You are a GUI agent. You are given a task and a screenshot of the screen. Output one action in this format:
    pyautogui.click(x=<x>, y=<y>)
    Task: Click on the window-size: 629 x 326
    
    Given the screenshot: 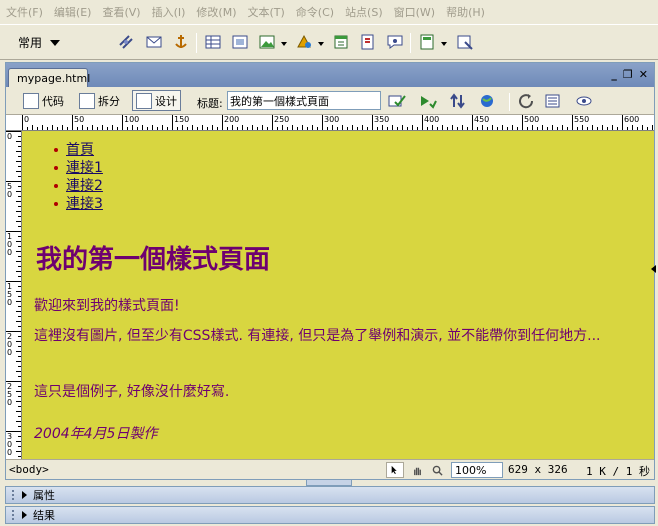 What is the action you would take?
    pyautogui.click(x=538, y=469)
    